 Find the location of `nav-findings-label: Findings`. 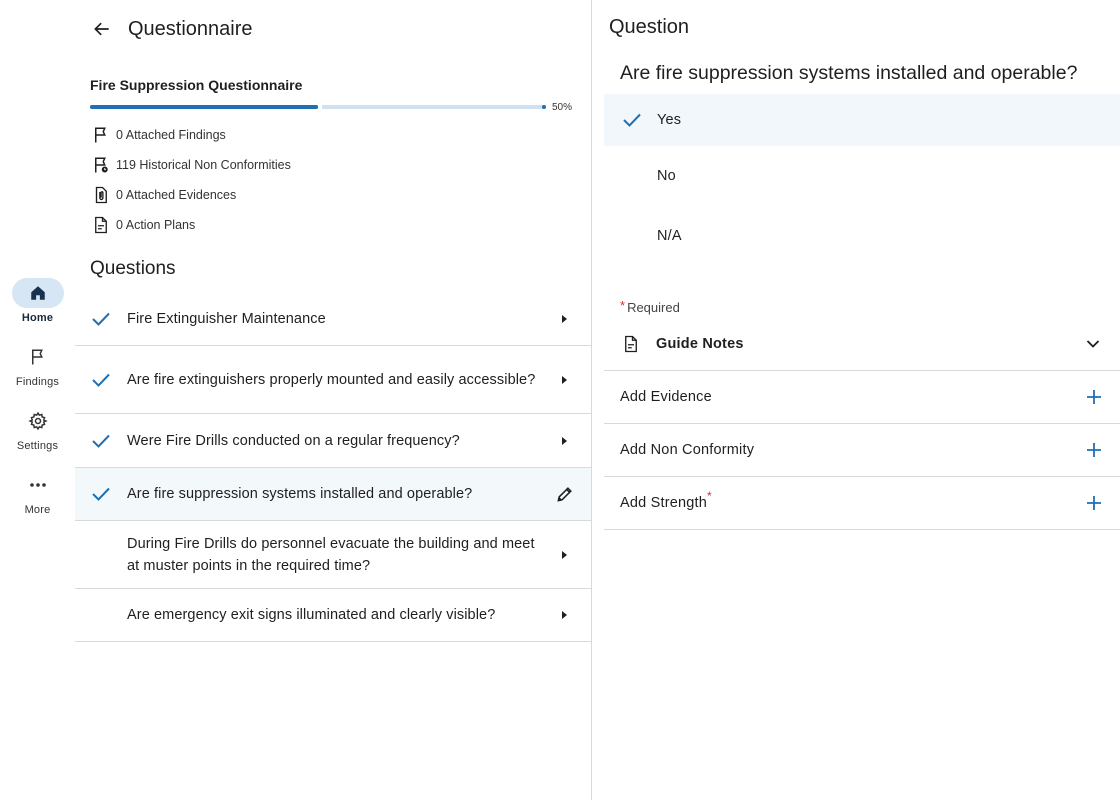

nav-findings-label: Findings is located at coordinates (37, 382).